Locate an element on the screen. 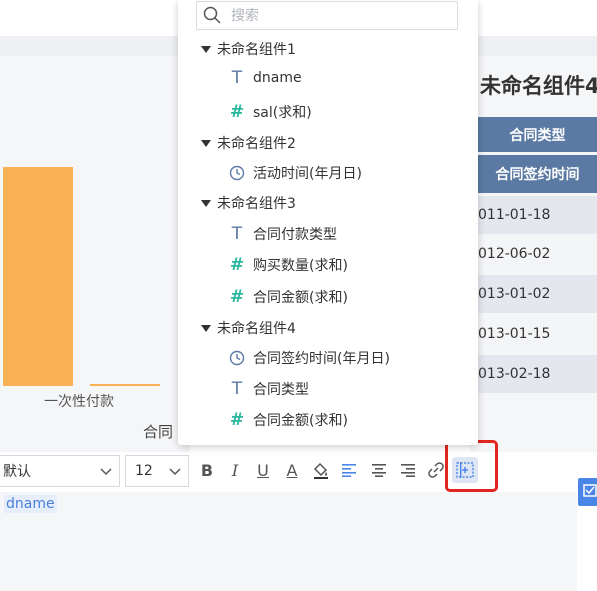 This screenshot has width=597, height=591. align-left-button is located at coordinates (350, 470).